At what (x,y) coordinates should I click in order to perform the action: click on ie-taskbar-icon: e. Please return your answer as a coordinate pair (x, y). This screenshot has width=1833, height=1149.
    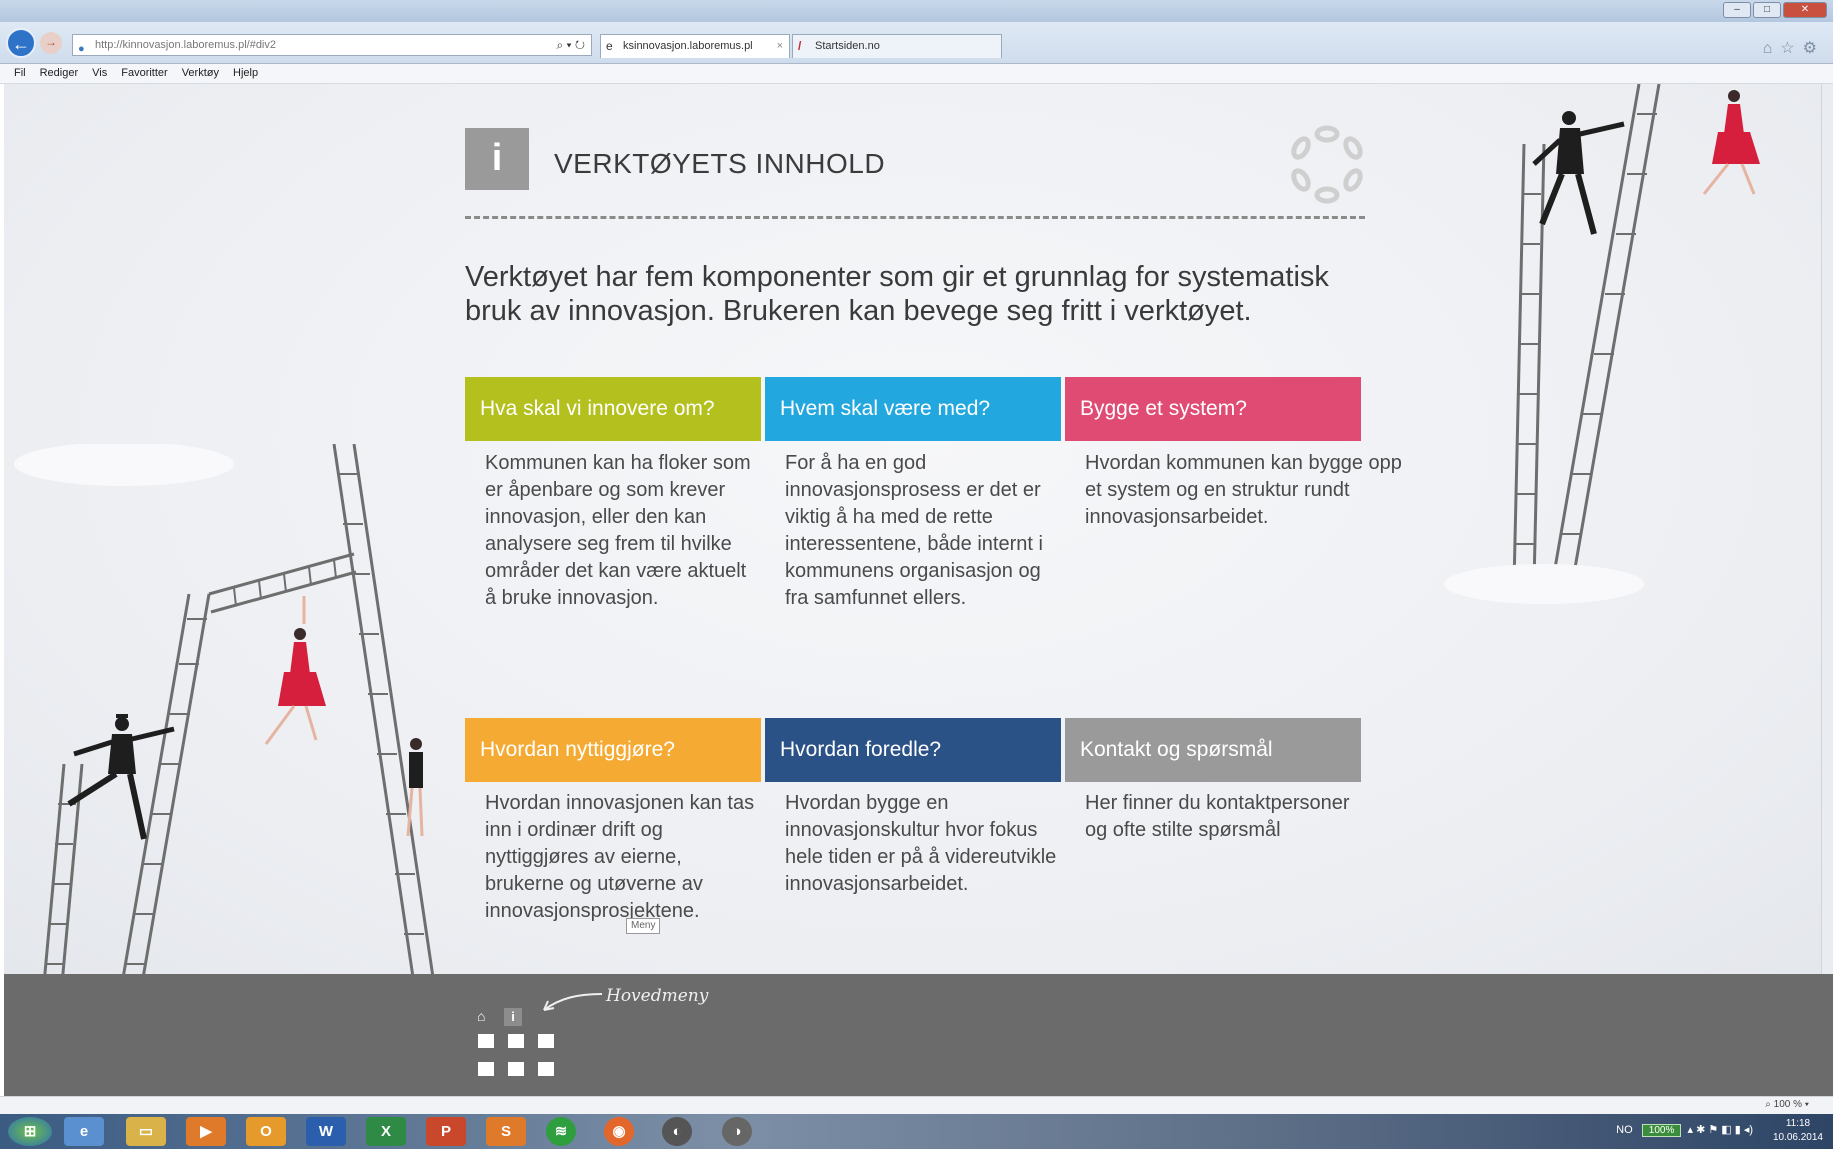
    Looking at the image, I should click on (84, 1131).